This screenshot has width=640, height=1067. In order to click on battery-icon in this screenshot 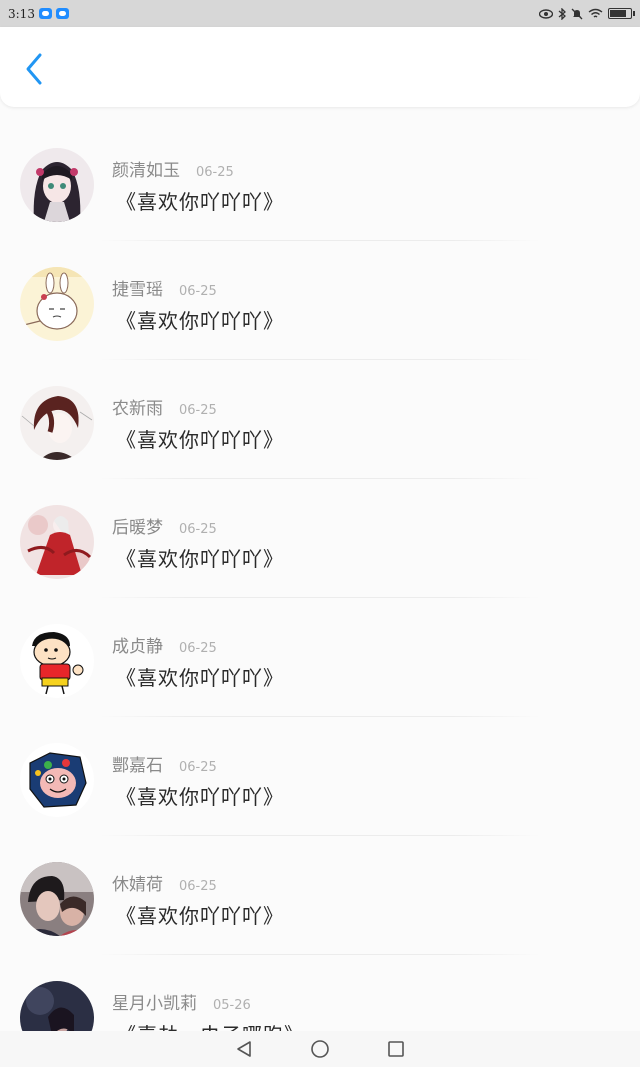, I will do `click(621, 13)`.